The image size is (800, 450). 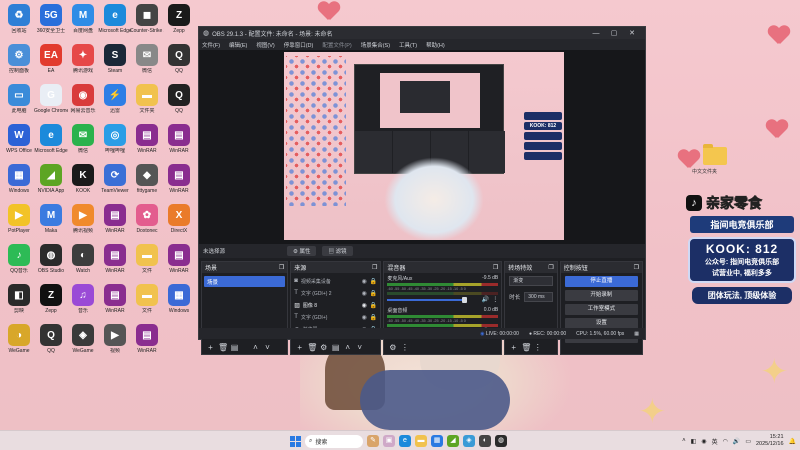 What do you see at coordinates (703, 441) in the screenshot?
I see `app-tray-icon: ◉` at bounding box center [703, 441].